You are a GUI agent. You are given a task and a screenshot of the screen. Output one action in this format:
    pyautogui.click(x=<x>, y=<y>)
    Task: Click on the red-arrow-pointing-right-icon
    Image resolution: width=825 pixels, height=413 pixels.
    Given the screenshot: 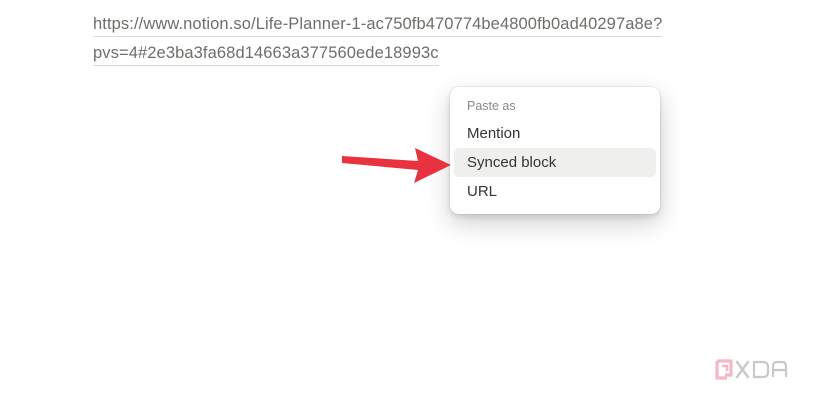 What is the action you would take?
    pyautogui.click(x=396, y=165)
    